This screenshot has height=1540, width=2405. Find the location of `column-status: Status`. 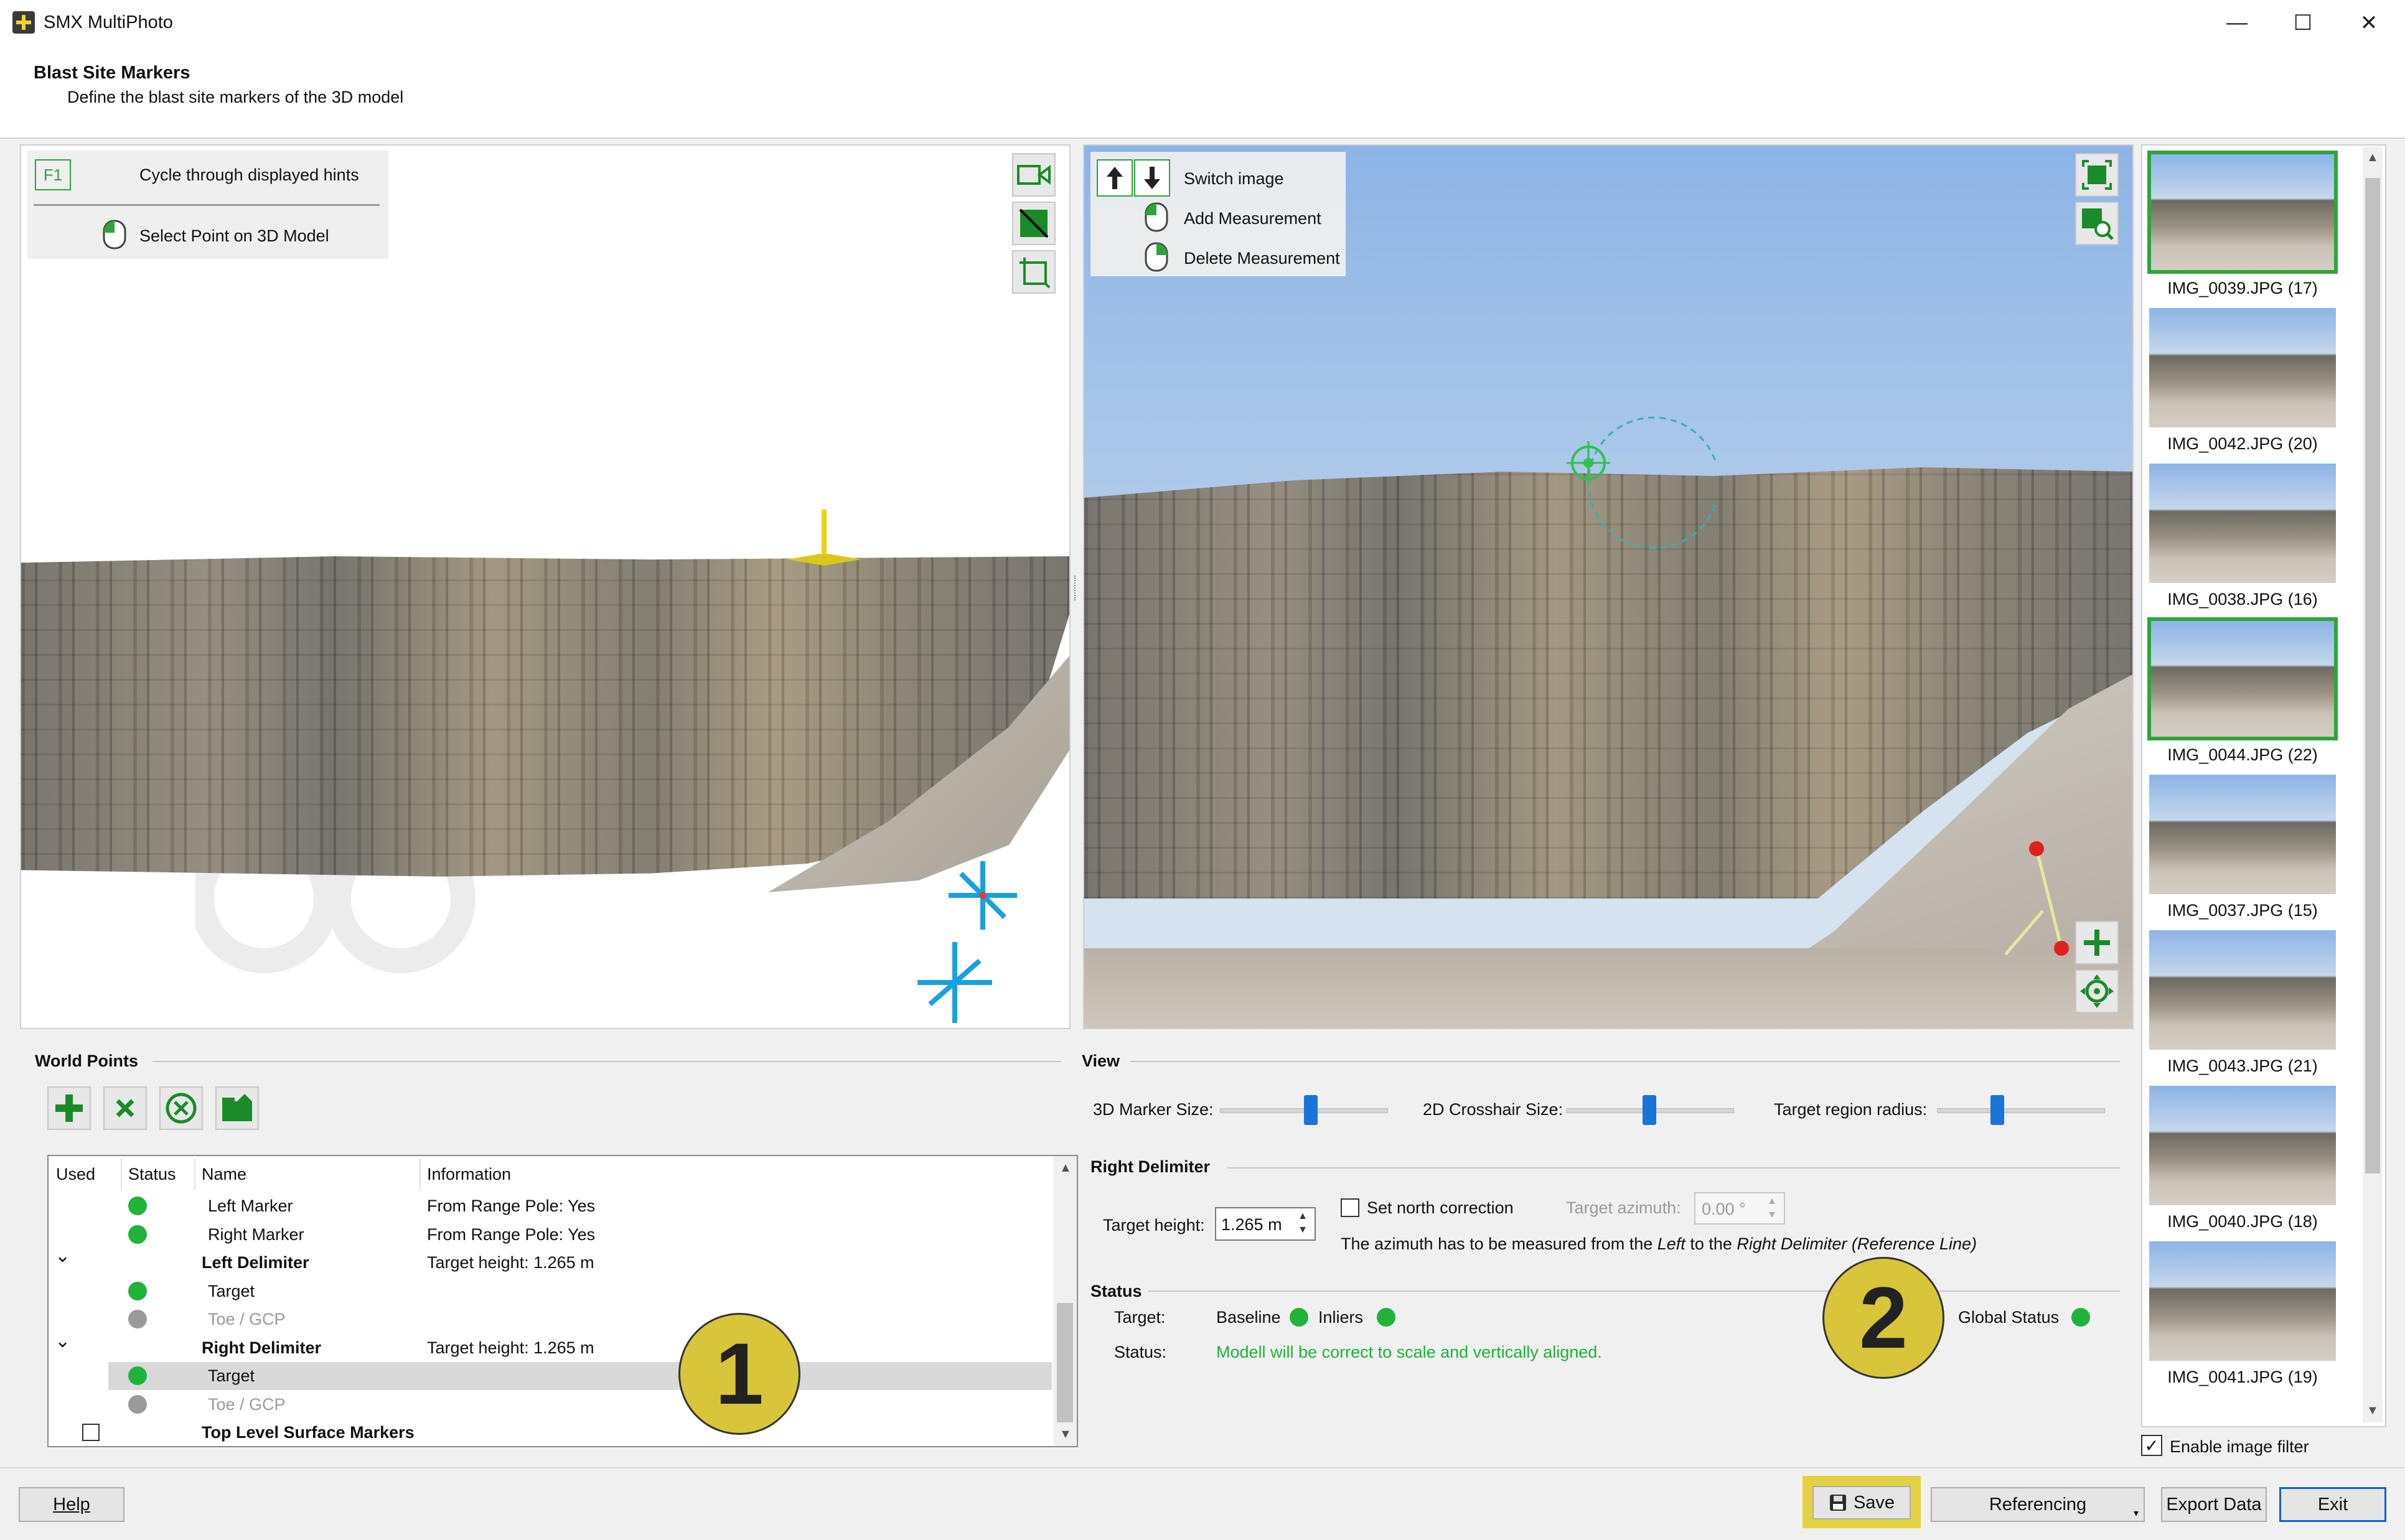

column-status: Status is located at coordinates (152, 1174).